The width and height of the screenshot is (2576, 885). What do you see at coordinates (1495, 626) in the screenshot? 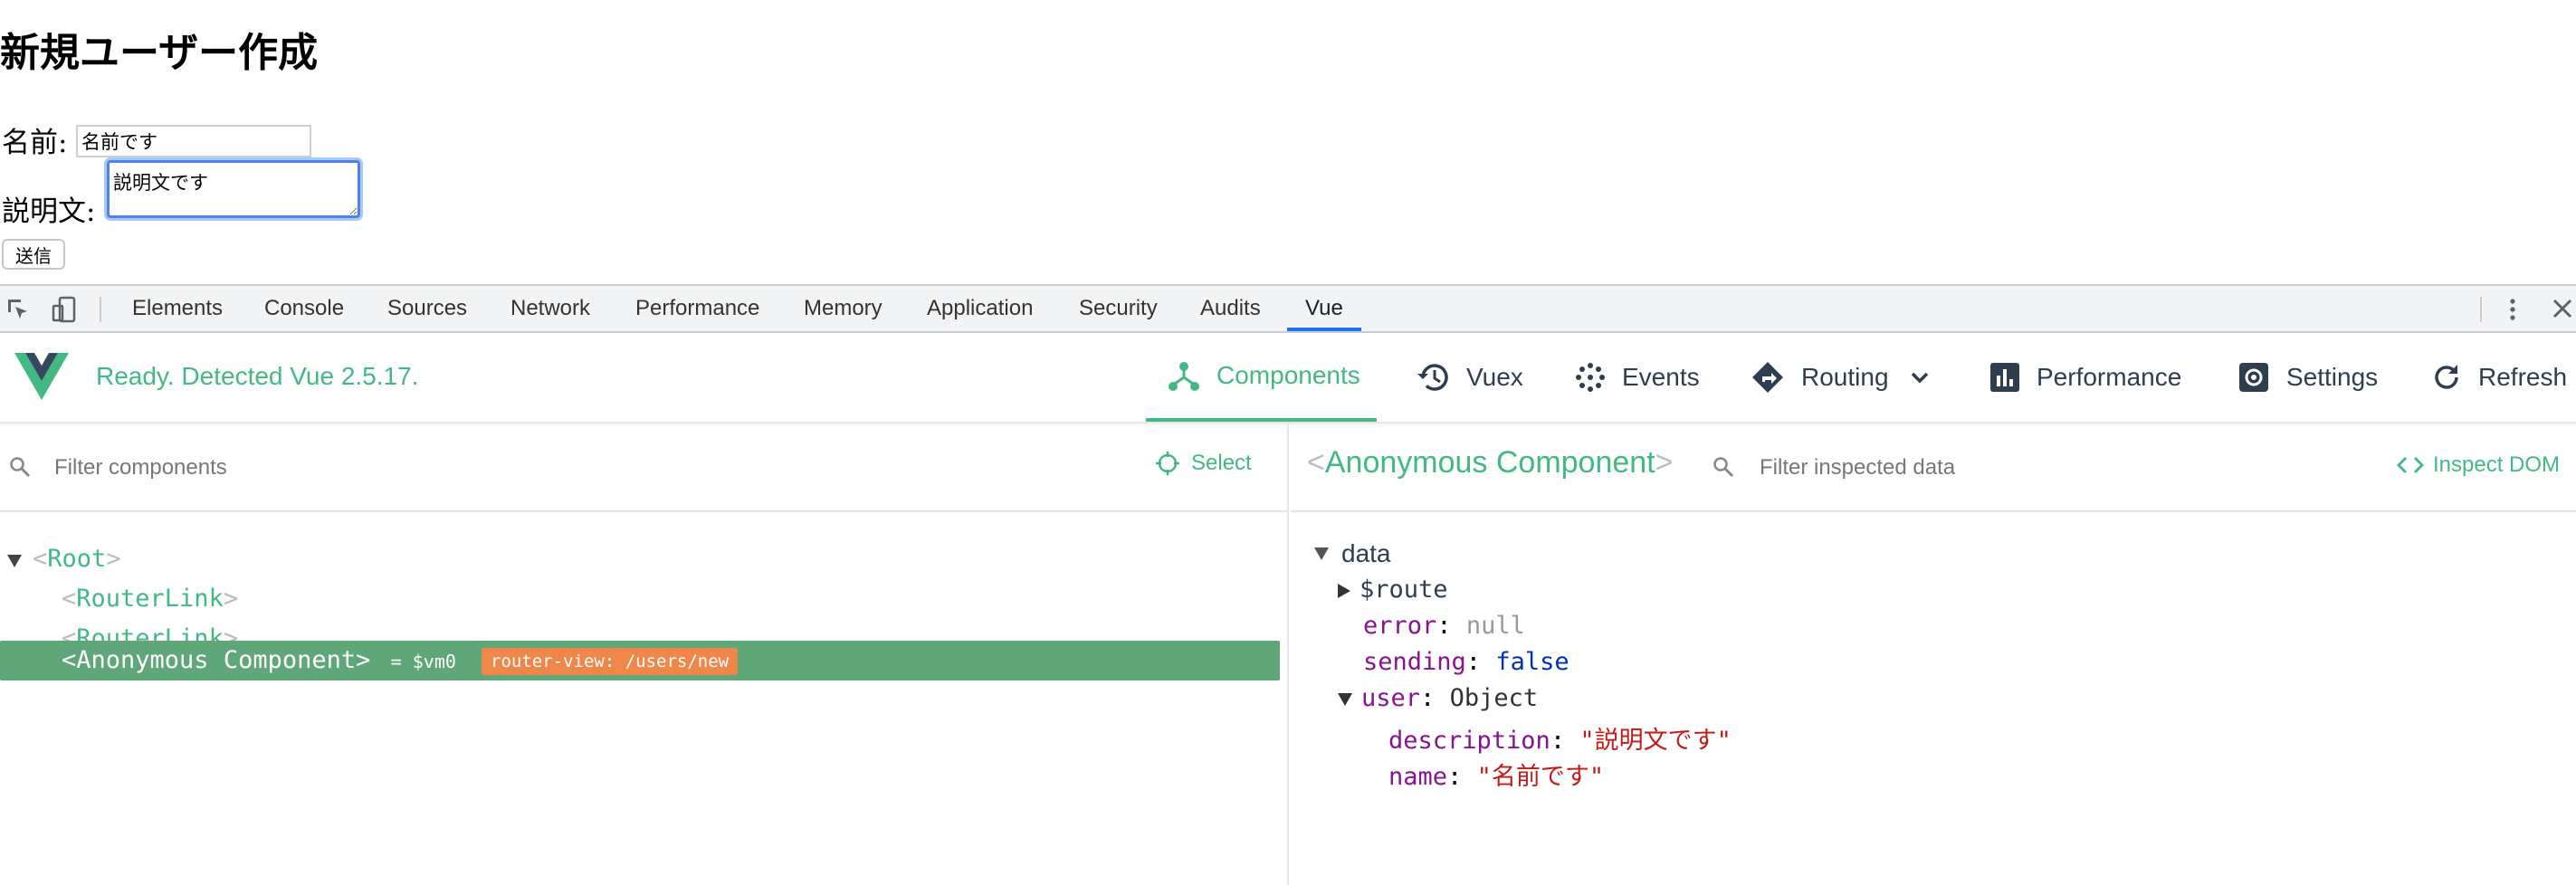
I see `prop-value: null` at bounding box center [1495, 626].